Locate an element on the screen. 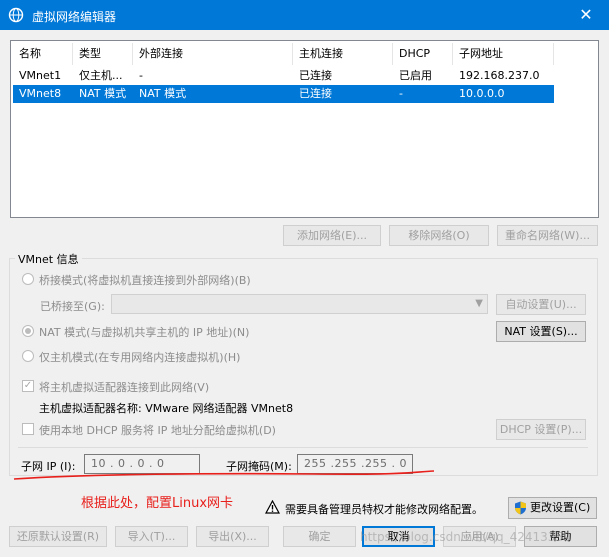 The height and width of the screenshot is (557, 609). column-header-host: 主机连接 is located at coordinates (343, 54).